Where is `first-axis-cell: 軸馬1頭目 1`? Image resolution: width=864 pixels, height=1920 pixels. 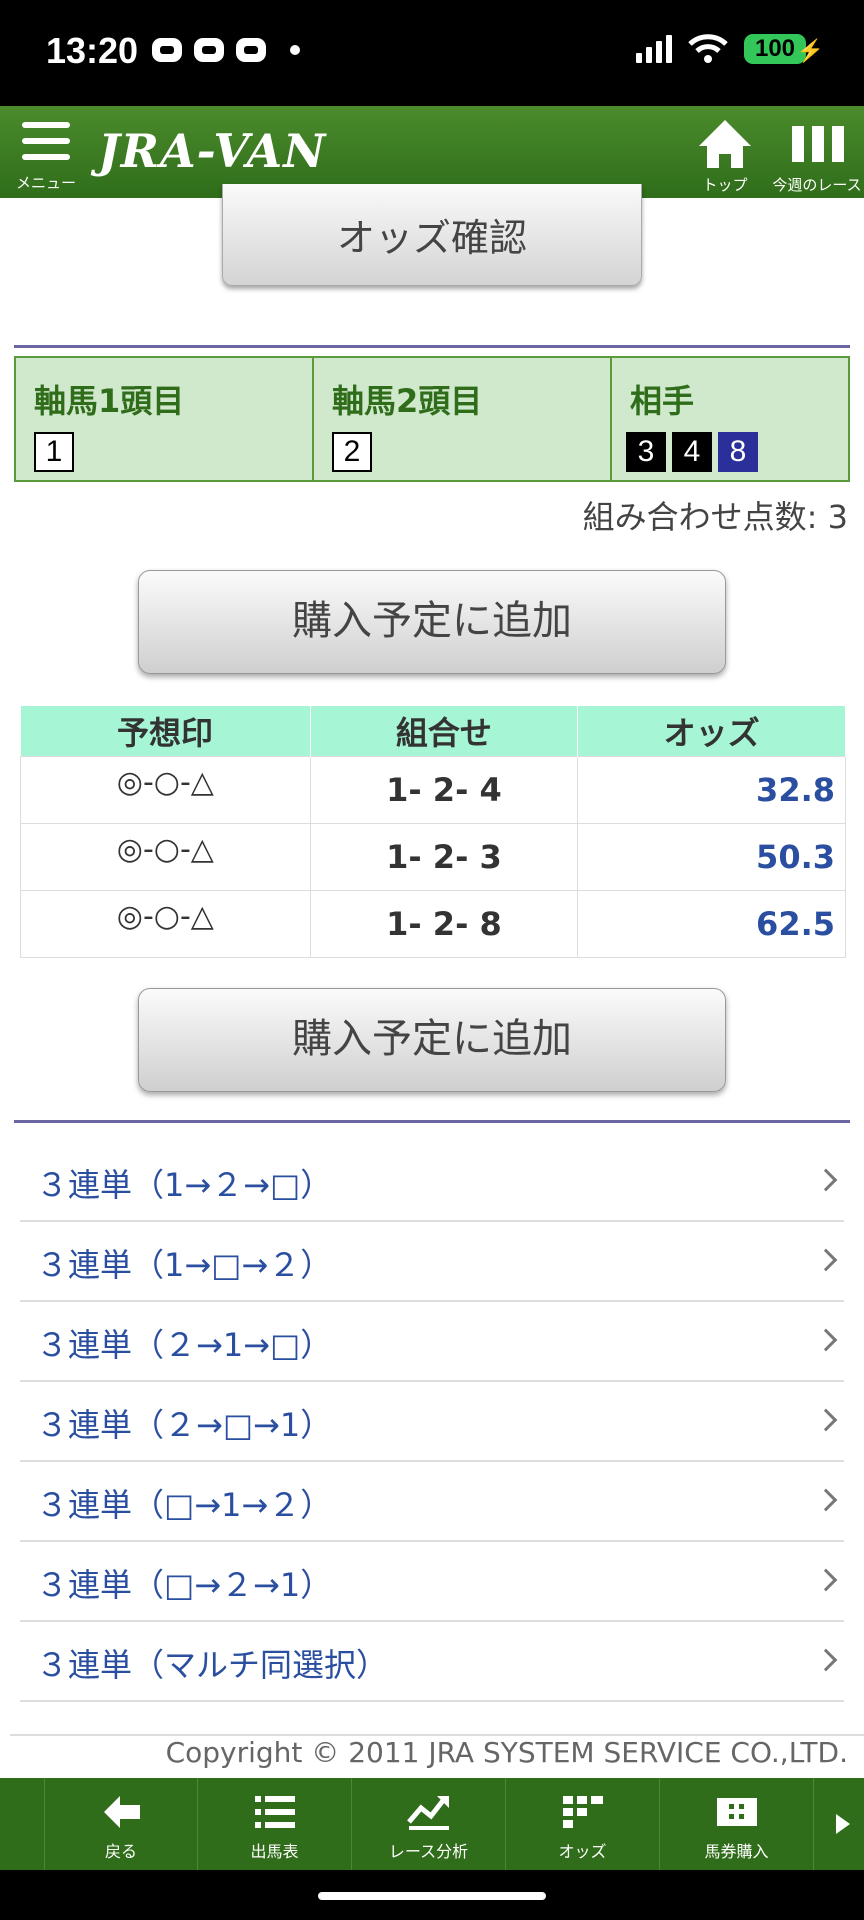
first-axis-cell: 軸馬1頭目 1 is located at coordinates (165, 419).